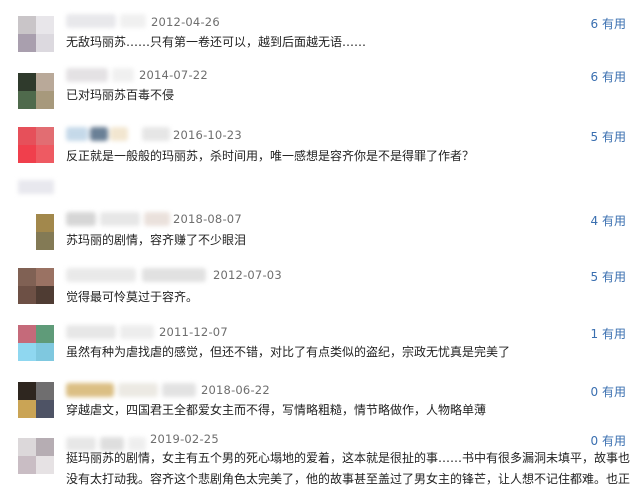 This screenshot has width=640, height=496. Describe the element at coordinates (184, 439) in the screenshot. I see `comment-date: 2019-02-25` at that location.